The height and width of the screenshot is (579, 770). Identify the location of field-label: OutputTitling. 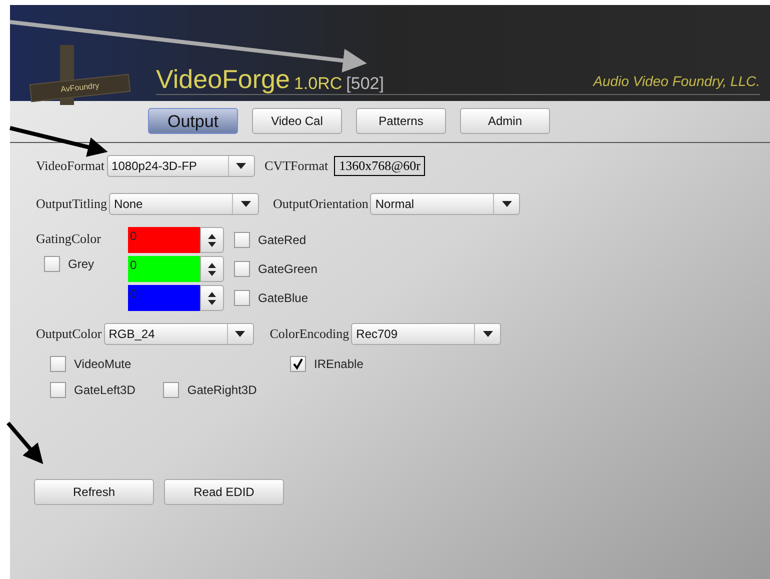
(72, 204).